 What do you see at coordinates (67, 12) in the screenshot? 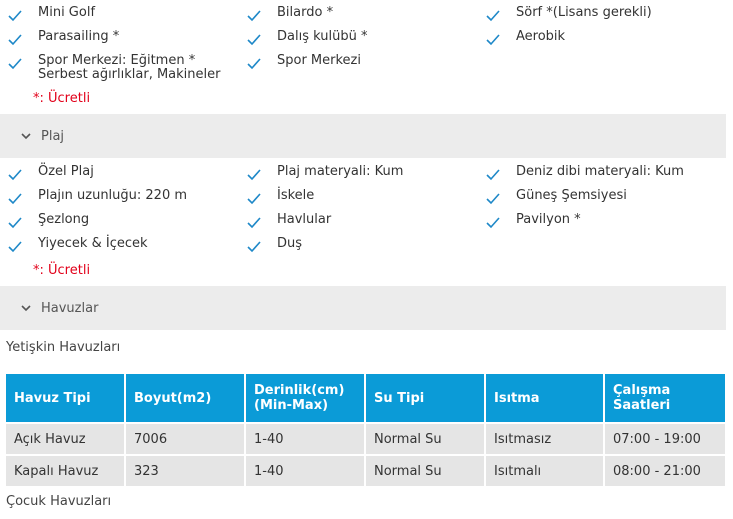
I see `feature-label: Mini Golf` at bounding box center [67, 12].